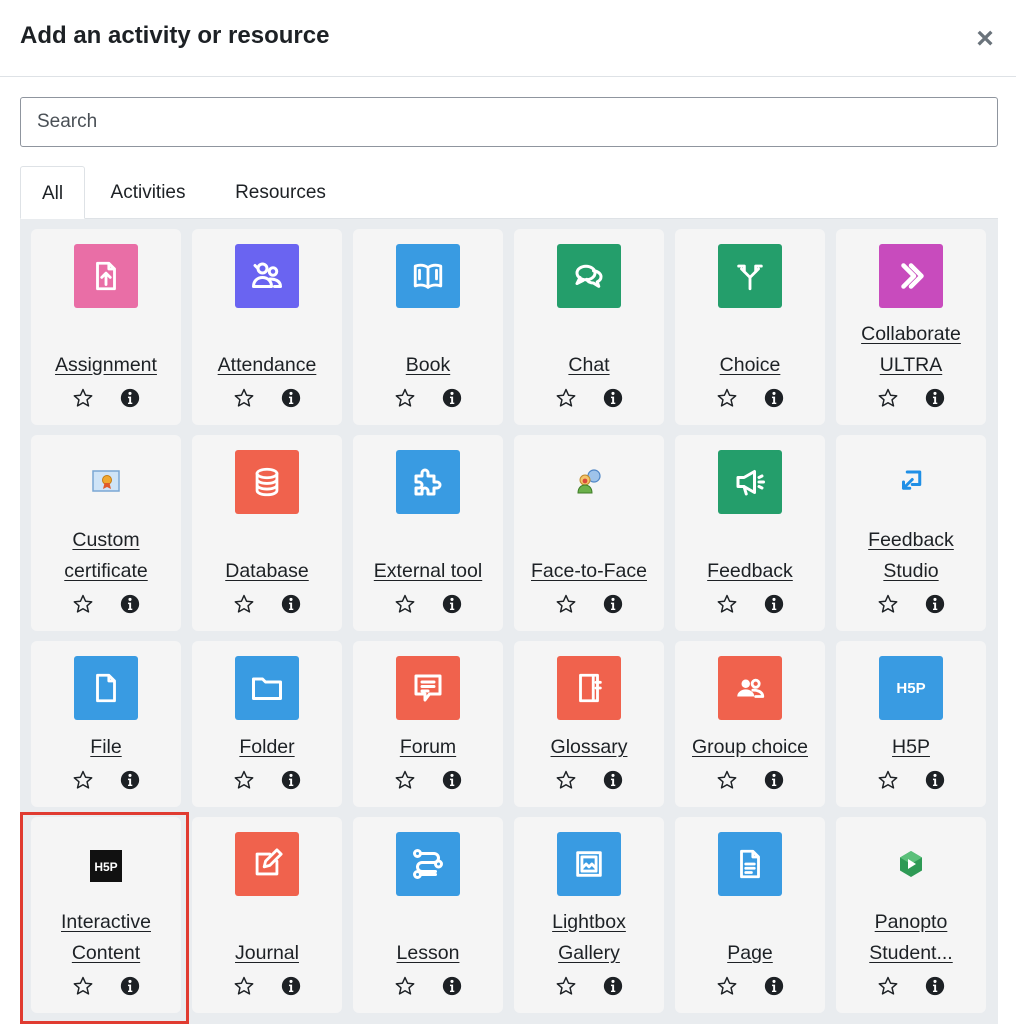 This screenshot has width=1016, height=1024. I want to click on activity-name: Book, so click(428, 365).